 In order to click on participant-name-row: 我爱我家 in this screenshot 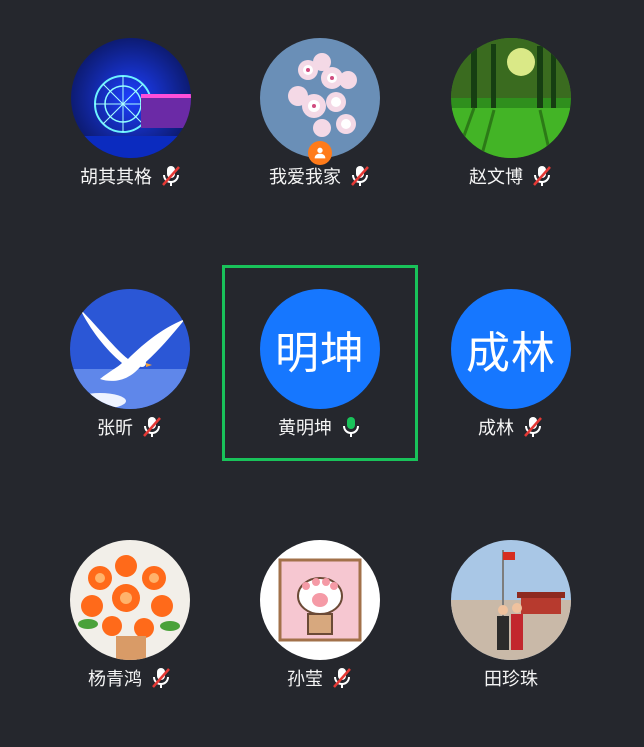, I will do `click(320, 176)`.